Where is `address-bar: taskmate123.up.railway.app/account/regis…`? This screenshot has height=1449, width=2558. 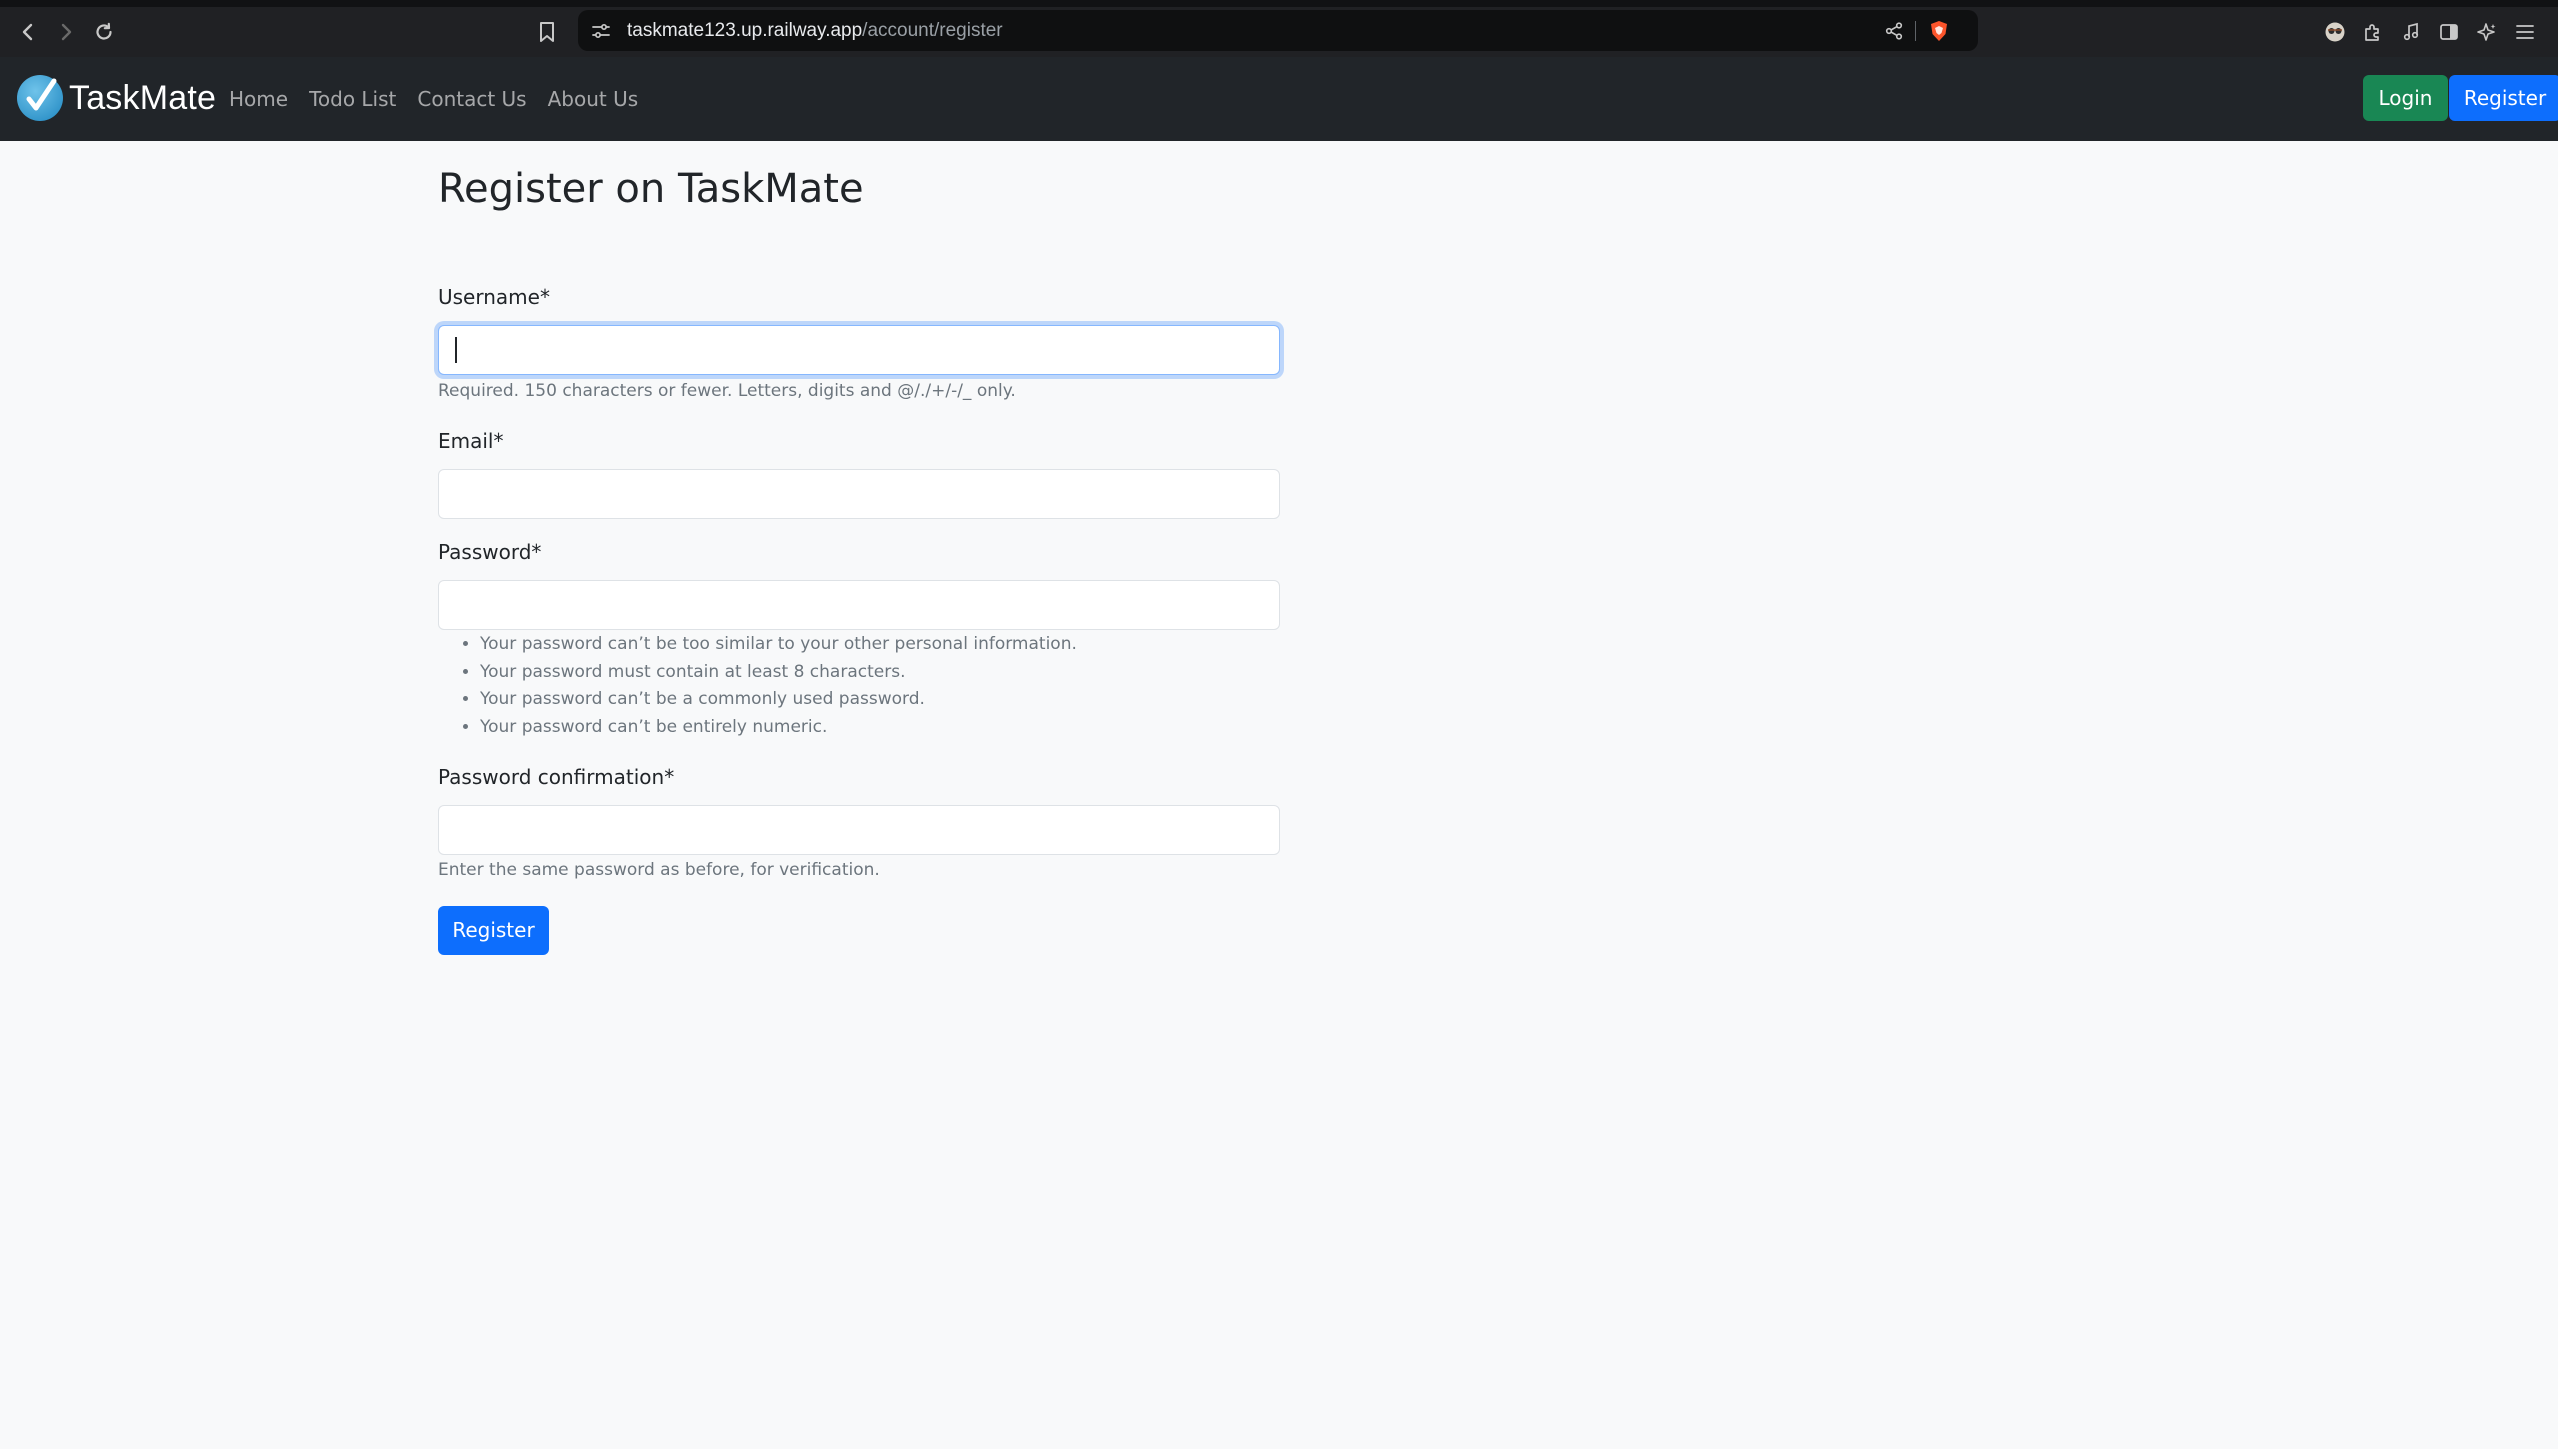
address-bar: taskmate123.up.railway.app/account/regis… is located at coordinates (1278, 30).